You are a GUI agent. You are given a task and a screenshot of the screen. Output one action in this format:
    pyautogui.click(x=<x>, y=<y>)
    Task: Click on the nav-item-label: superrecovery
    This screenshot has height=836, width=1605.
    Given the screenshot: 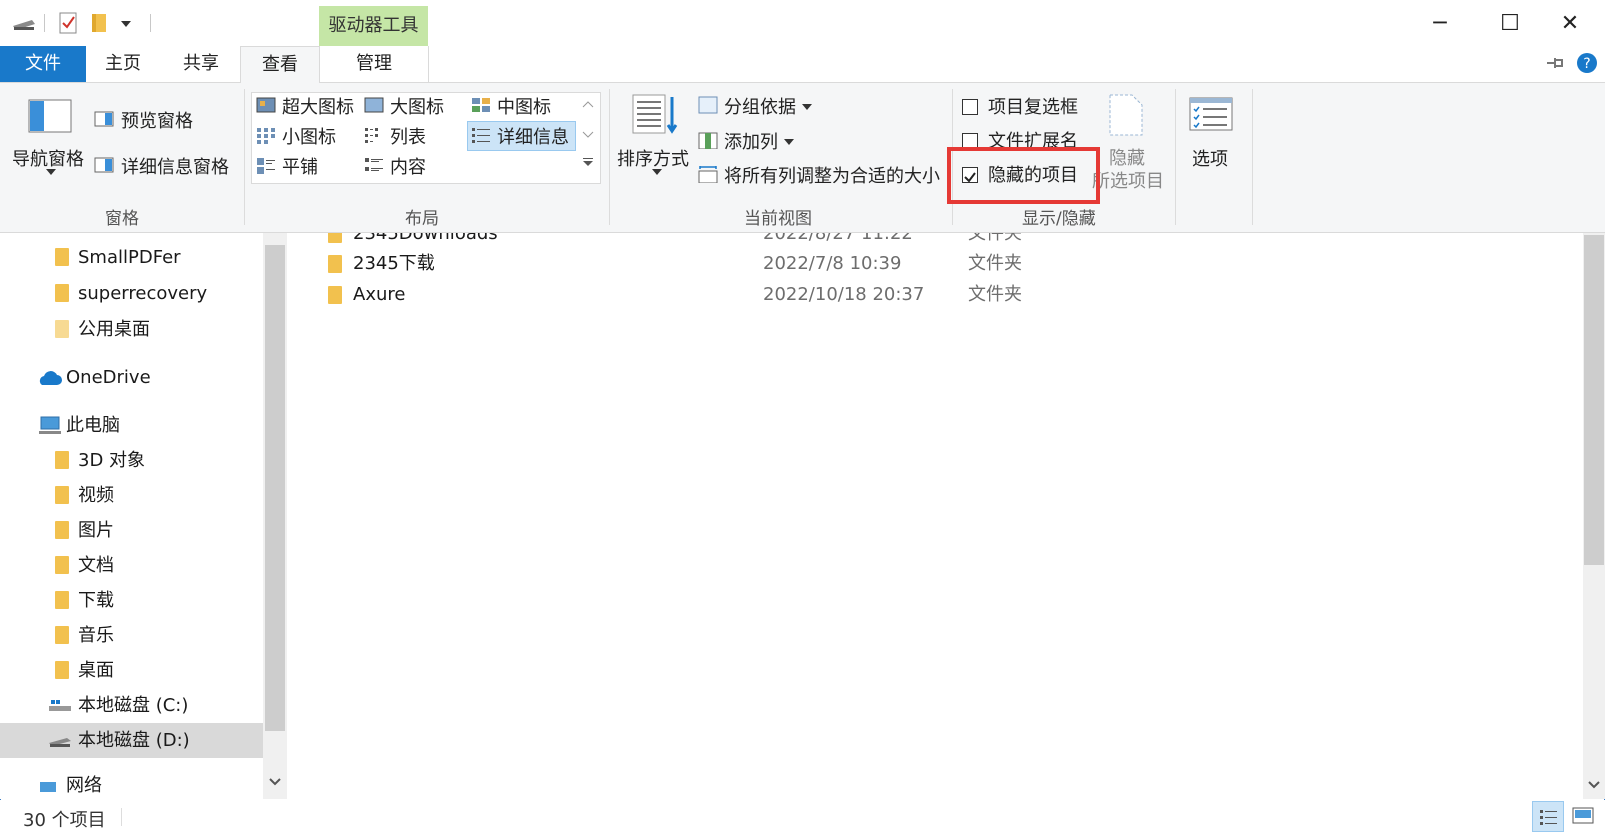 What is the action you would take?
    pyautogui.click(x=143, y=293)
    